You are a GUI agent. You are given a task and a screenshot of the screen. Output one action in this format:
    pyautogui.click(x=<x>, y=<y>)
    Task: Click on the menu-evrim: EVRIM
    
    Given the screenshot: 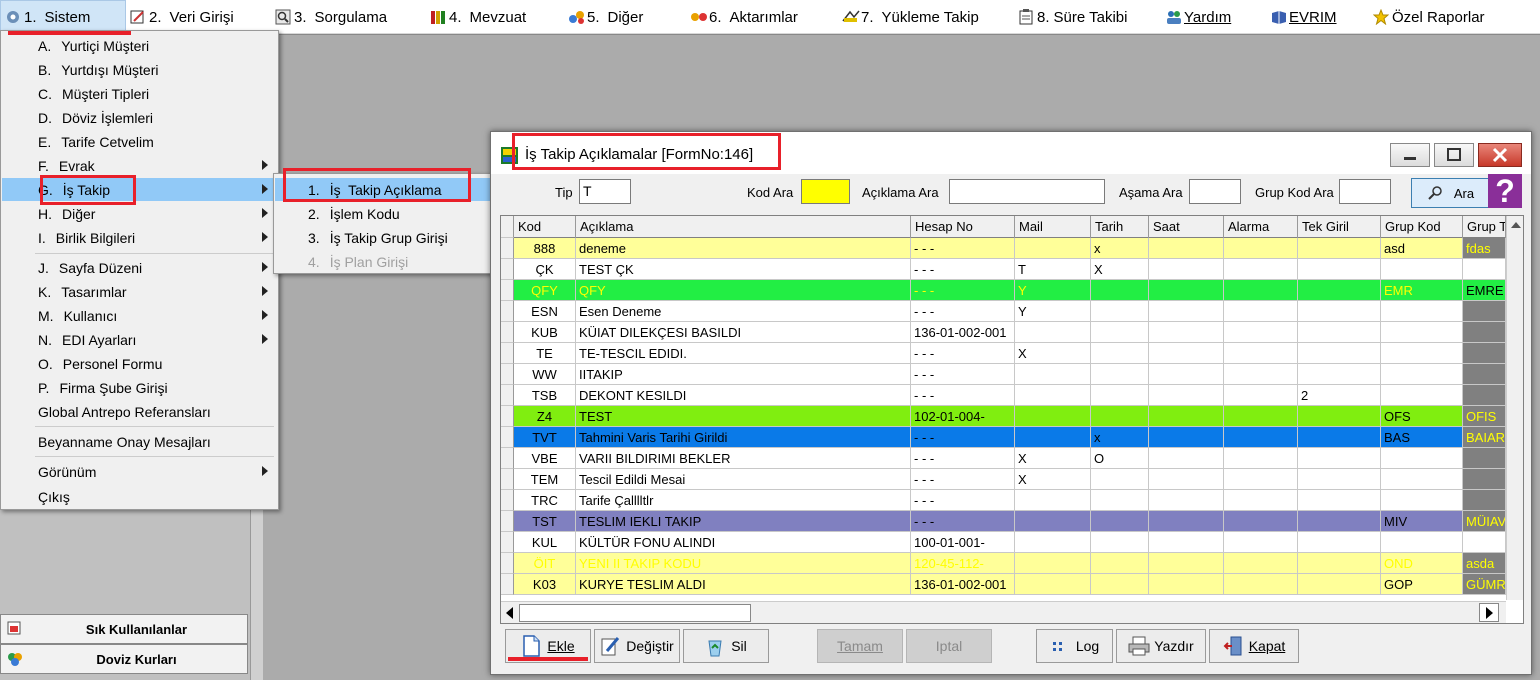 What is the action you would take?
    pyautogui.click(x=1303, y=17)
    